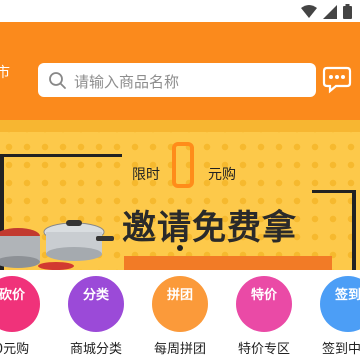  What do you see at coordinates (330, 11) in the screenshot?
I see `signal-icon` at bounding box center [330, 11].